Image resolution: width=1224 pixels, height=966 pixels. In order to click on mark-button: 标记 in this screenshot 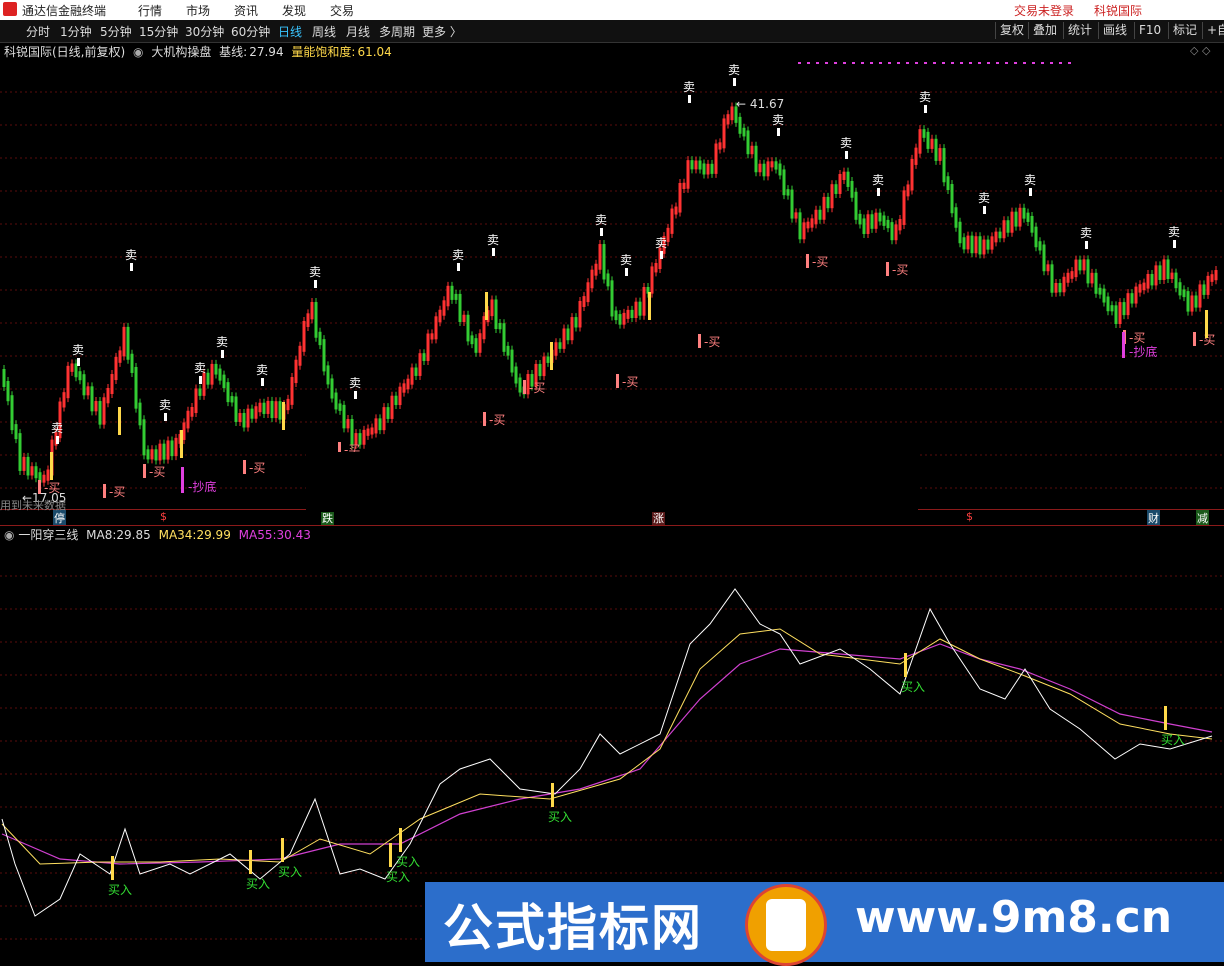, I will do `click(1184, 30)`.